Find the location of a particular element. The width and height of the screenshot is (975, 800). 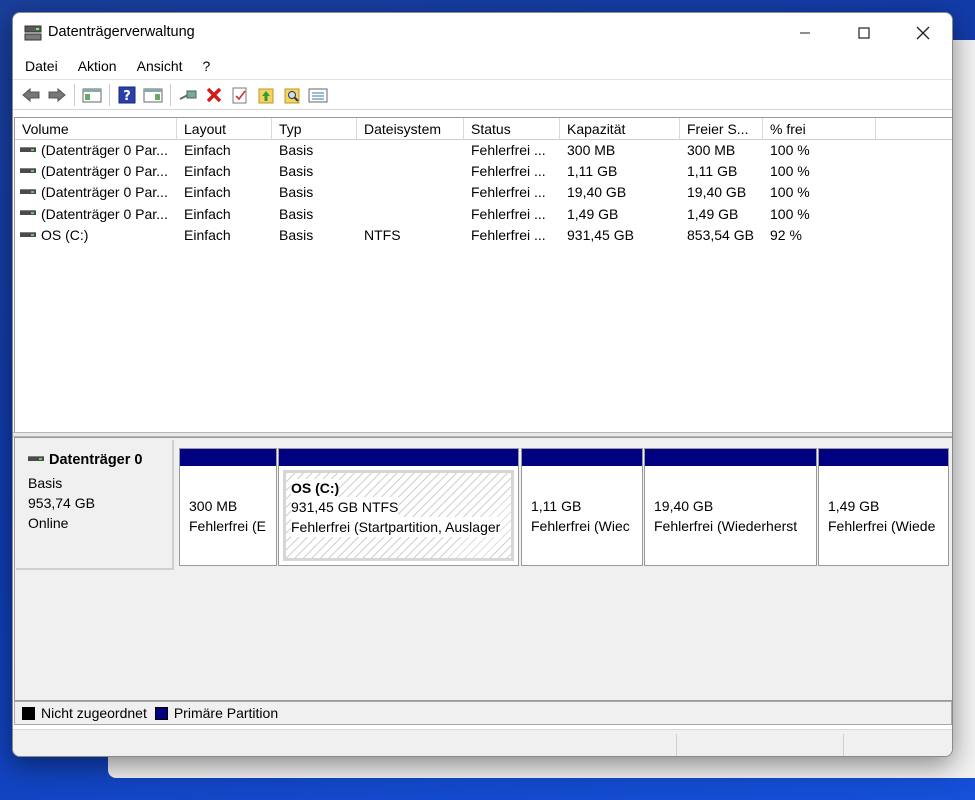

partition-title: OS (C:) is located at coordinates (315, 488).